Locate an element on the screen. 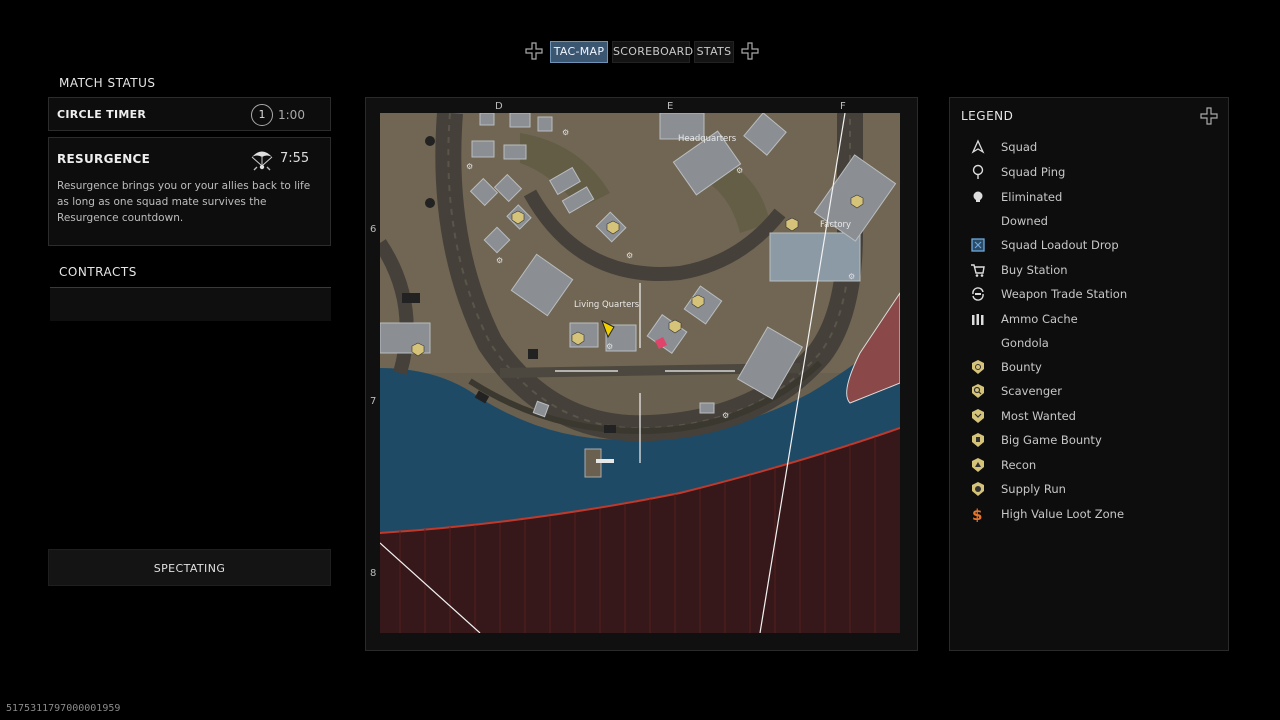 The width and height of the screenshot is (1280, 720). weapon-trade-icon is located at coordinates (978, 294).